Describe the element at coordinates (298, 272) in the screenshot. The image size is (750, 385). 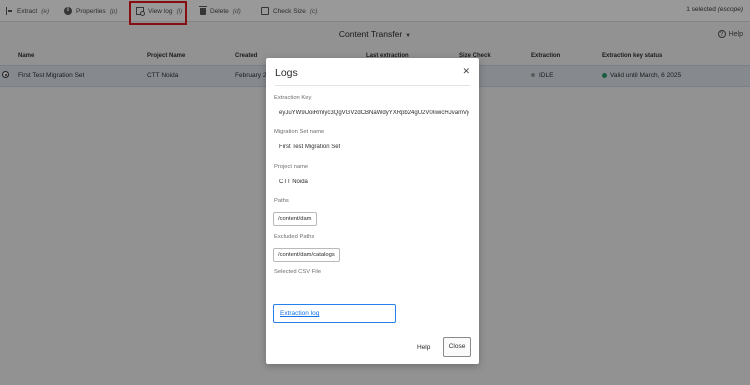
I see `selected-csv-label: Selected CSV File` at that location.